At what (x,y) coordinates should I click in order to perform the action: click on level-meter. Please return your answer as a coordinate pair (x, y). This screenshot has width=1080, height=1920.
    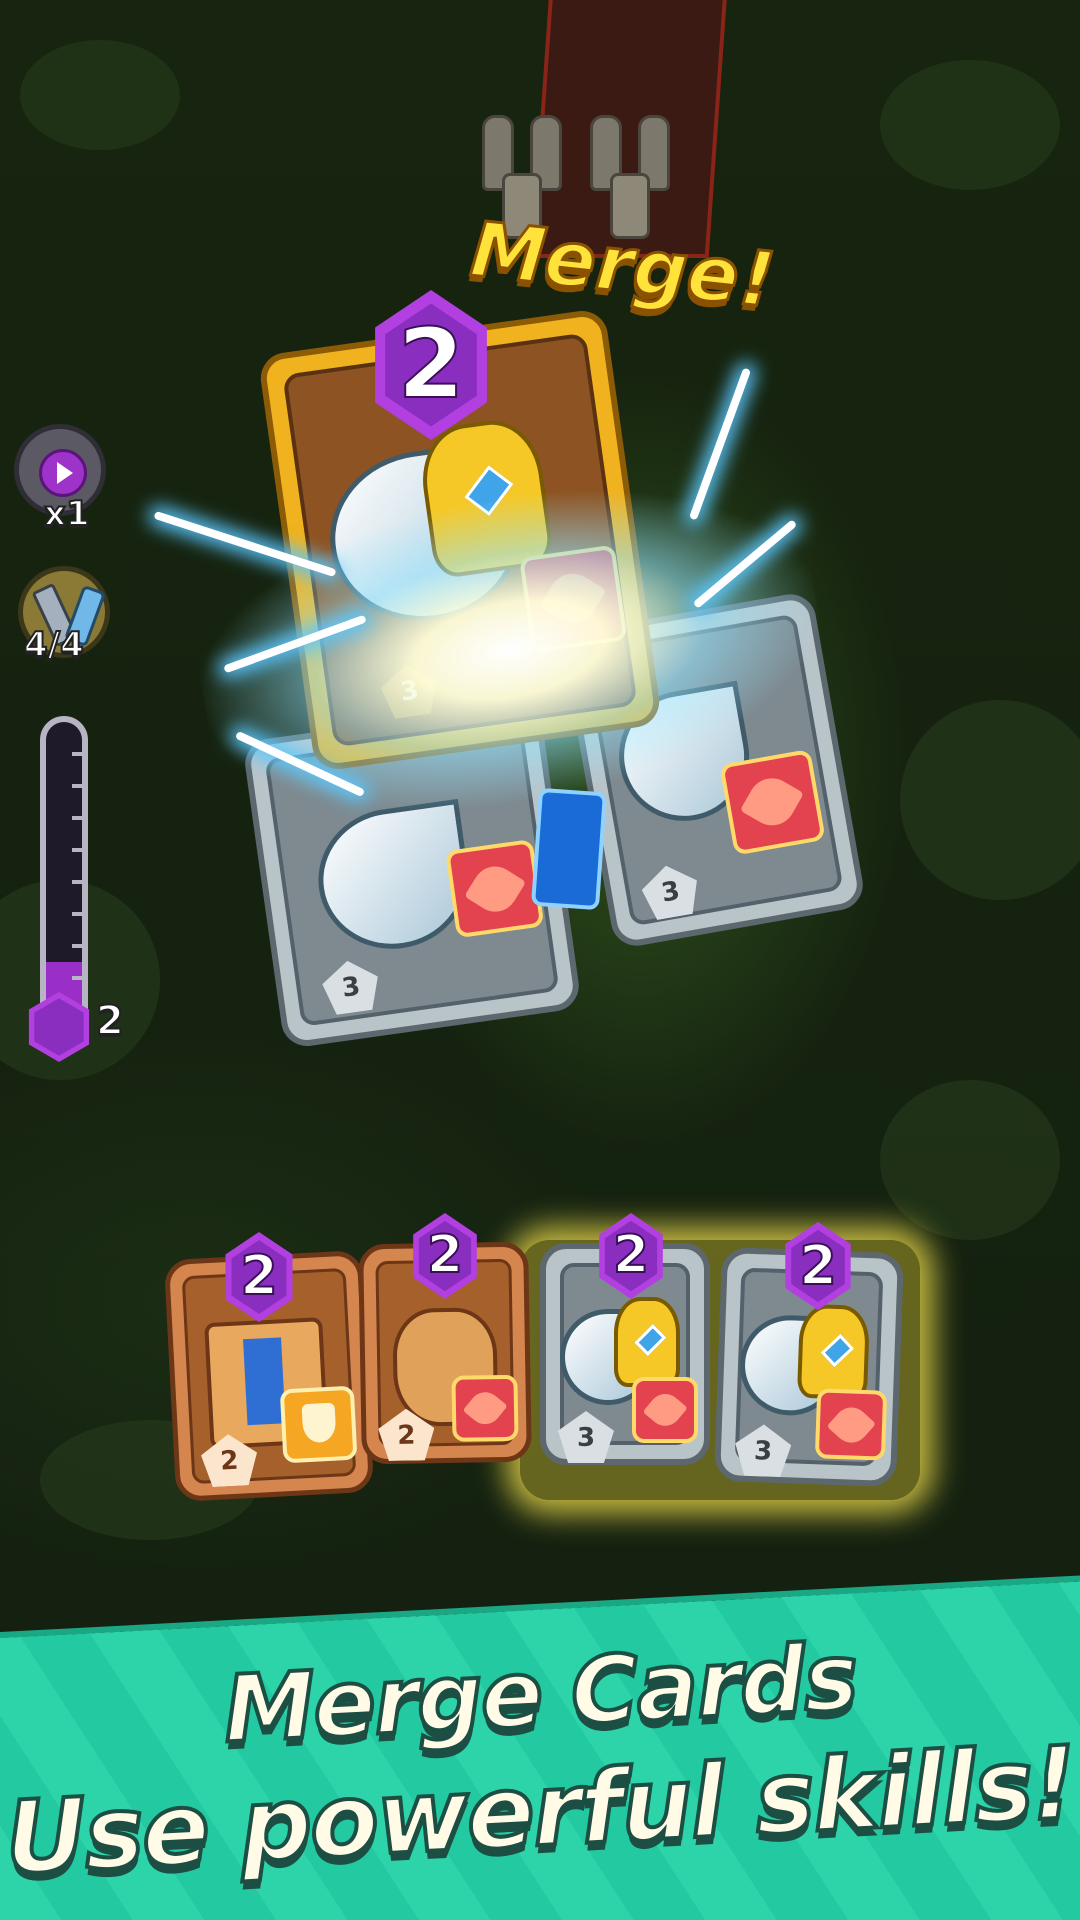
    Looking at the image, I should click on (64, 876).